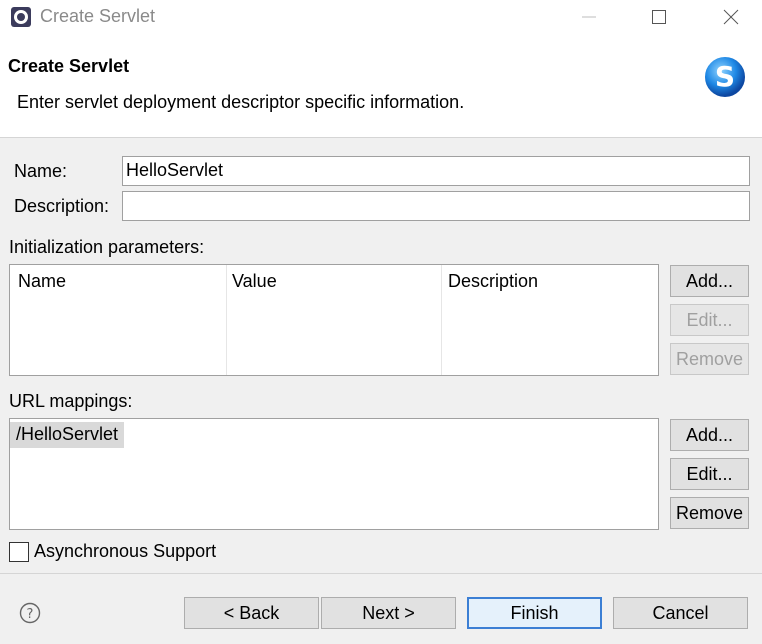  Describe the element at coordinates (62, 206) in the screenshot. I see `description-label: Description:` at that location.